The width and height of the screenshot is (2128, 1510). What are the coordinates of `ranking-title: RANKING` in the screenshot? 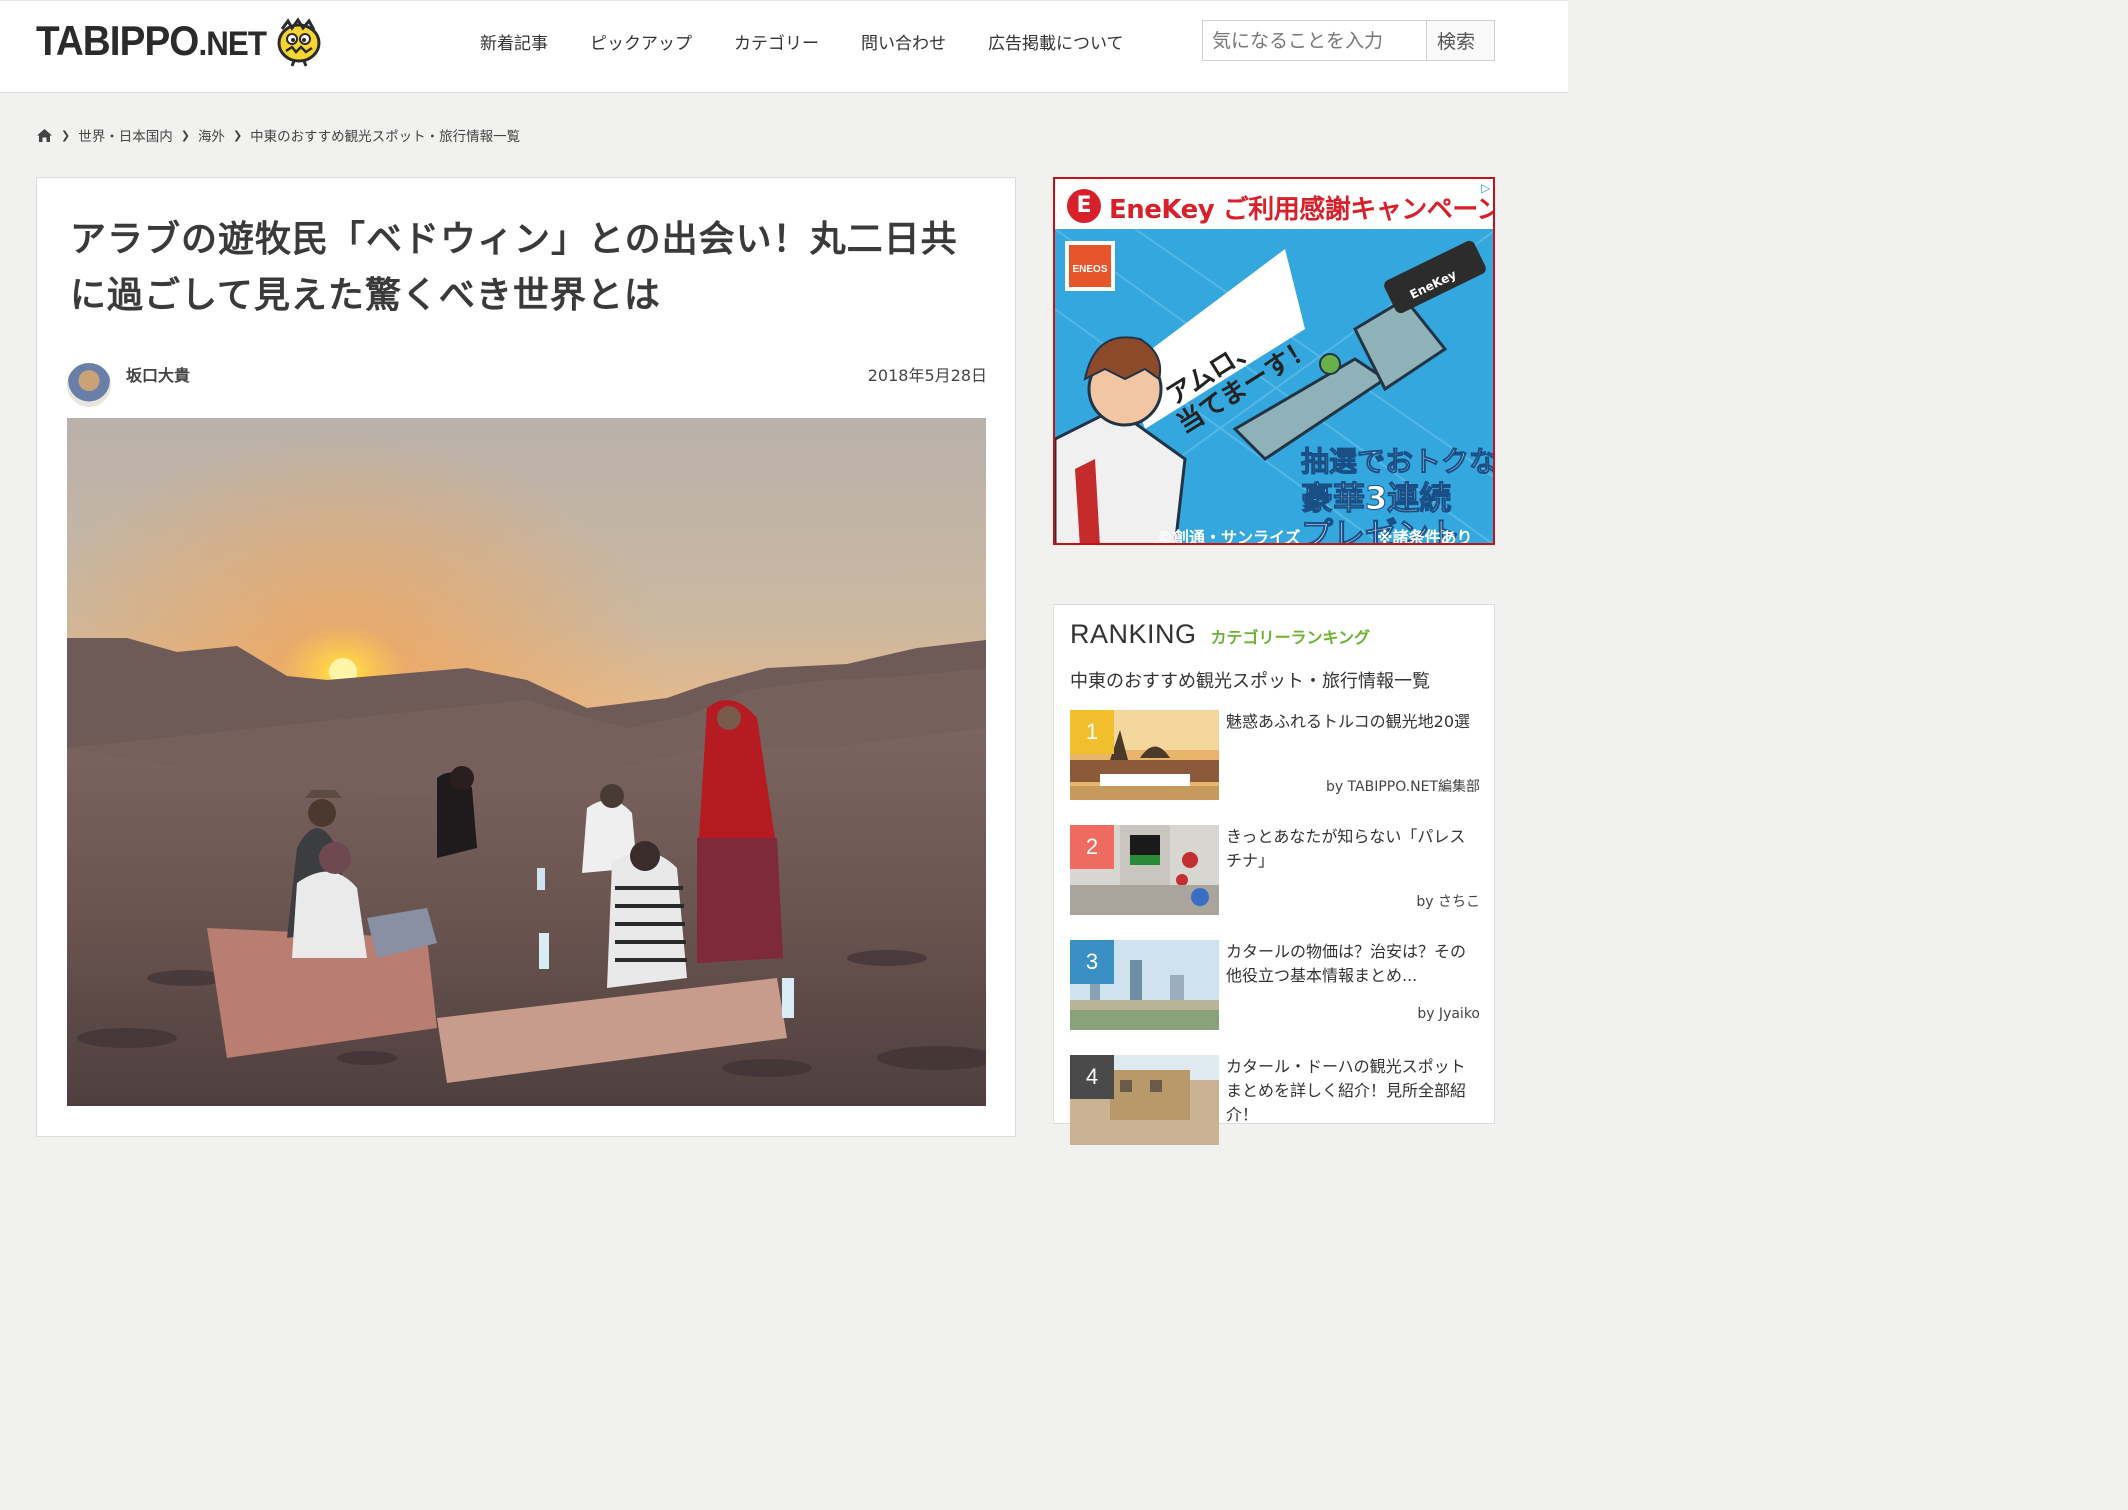 It's located at (1133, 634).